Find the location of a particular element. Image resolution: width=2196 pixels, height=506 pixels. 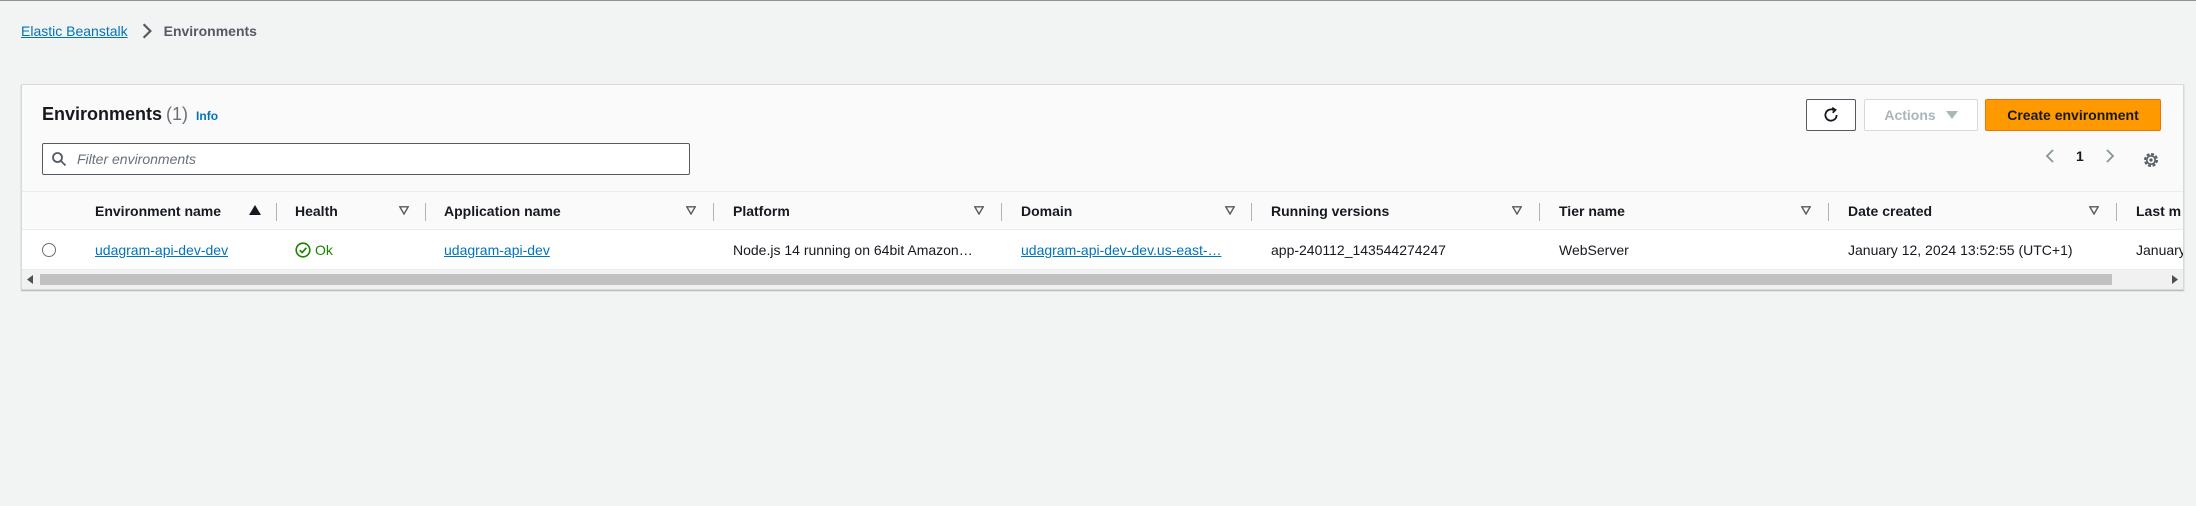

environment-count: (1) is located at coordinates (177, 114).